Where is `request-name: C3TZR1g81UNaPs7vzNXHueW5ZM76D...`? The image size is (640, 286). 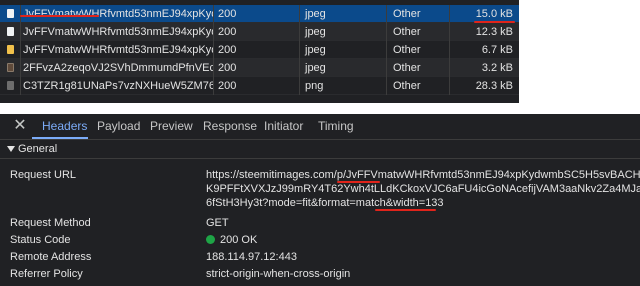 request-name: C3TZR1g81UNaPs7vzNXHueW5ZM76D... is located at coordinates (116, 86).